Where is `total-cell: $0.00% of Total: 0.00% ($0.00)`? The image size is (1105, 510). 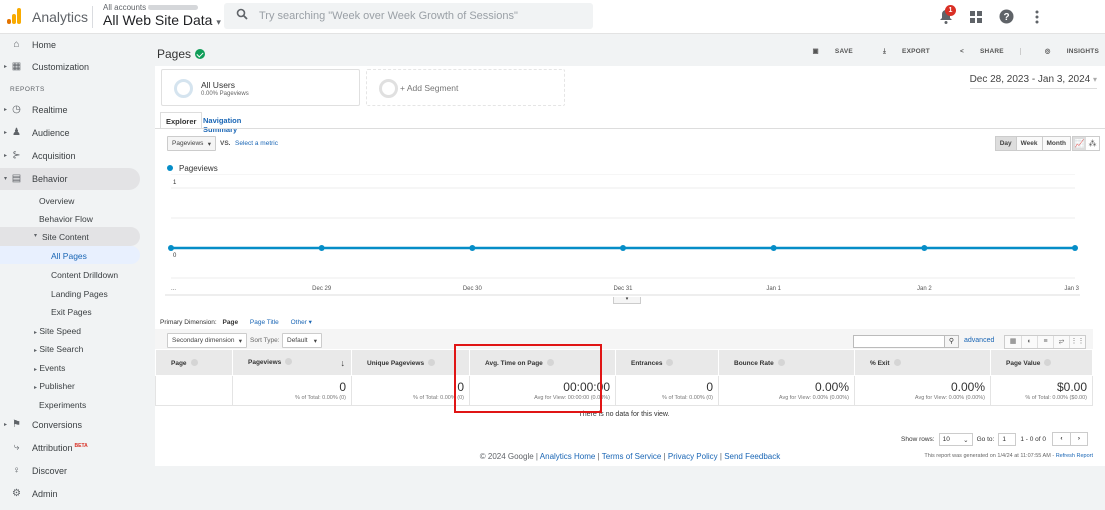 total-cell: $0.00% of Total: 0.00% ($0.00) is located at coordinates (1041, 390).